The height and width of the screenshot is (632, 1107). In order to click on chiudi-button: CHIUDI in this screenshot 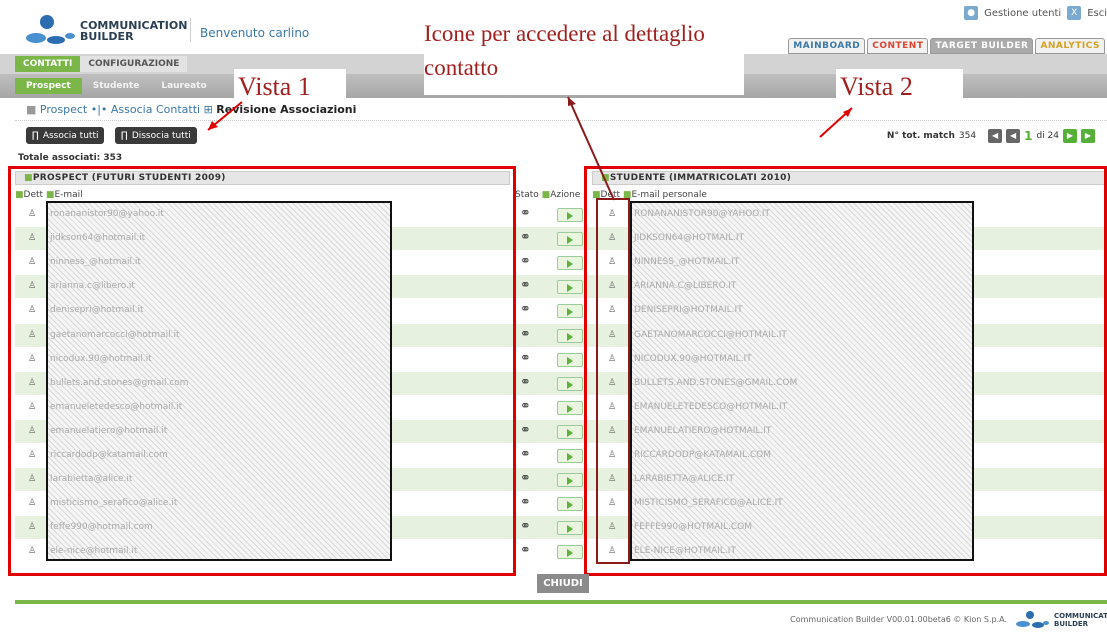, I will do `click(563, 583)`.